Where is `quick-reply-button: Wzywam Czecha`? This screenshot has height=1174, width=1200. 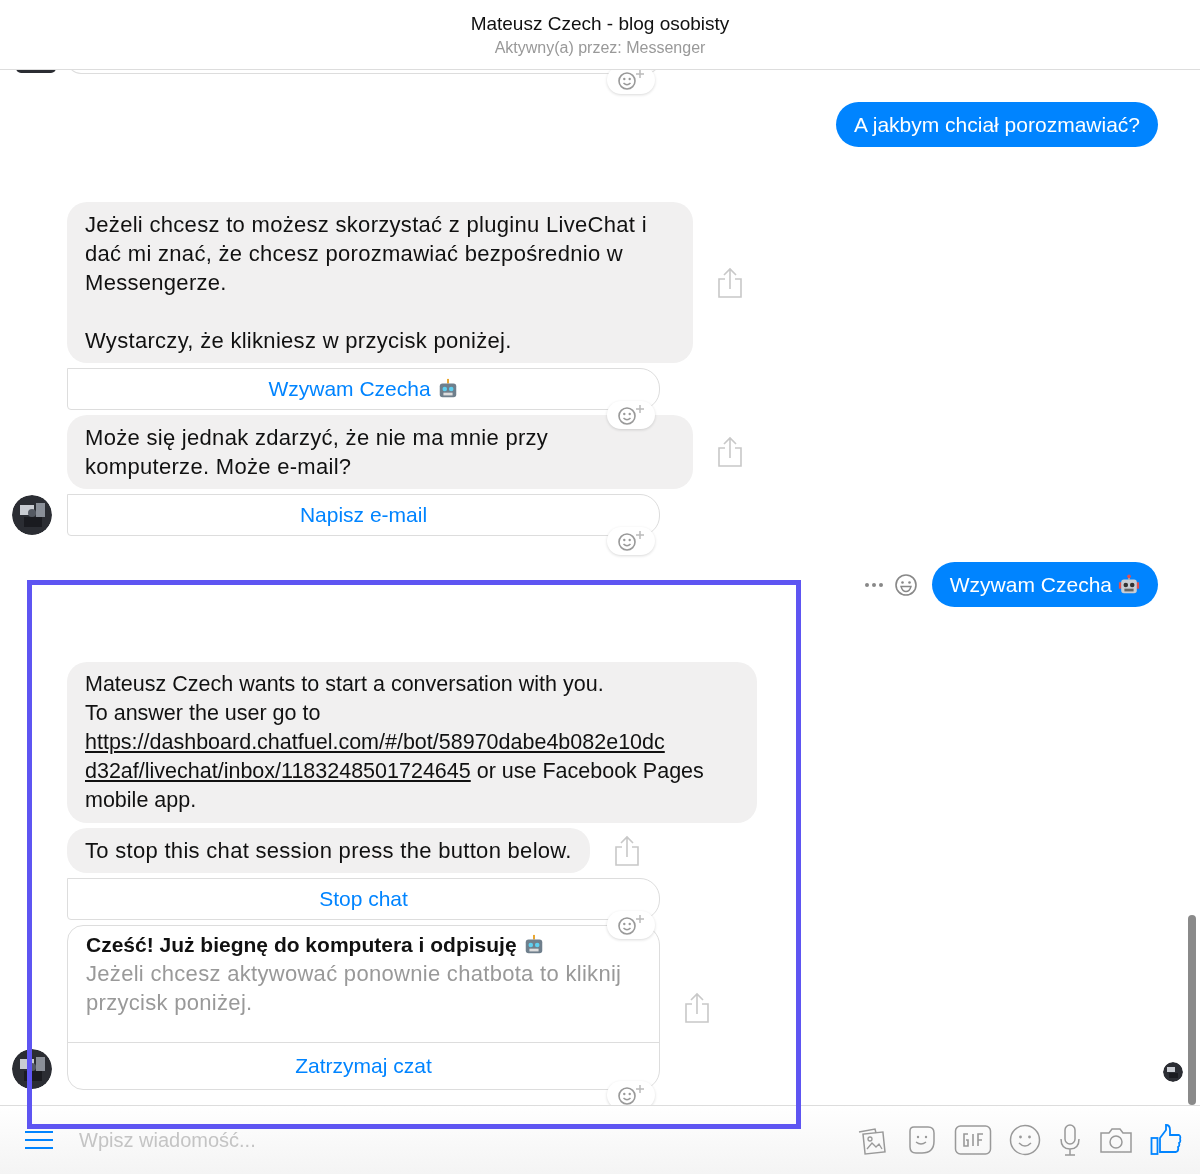
quick-reply-button: Wzywam Czecha is located at coordinates (363, 389).